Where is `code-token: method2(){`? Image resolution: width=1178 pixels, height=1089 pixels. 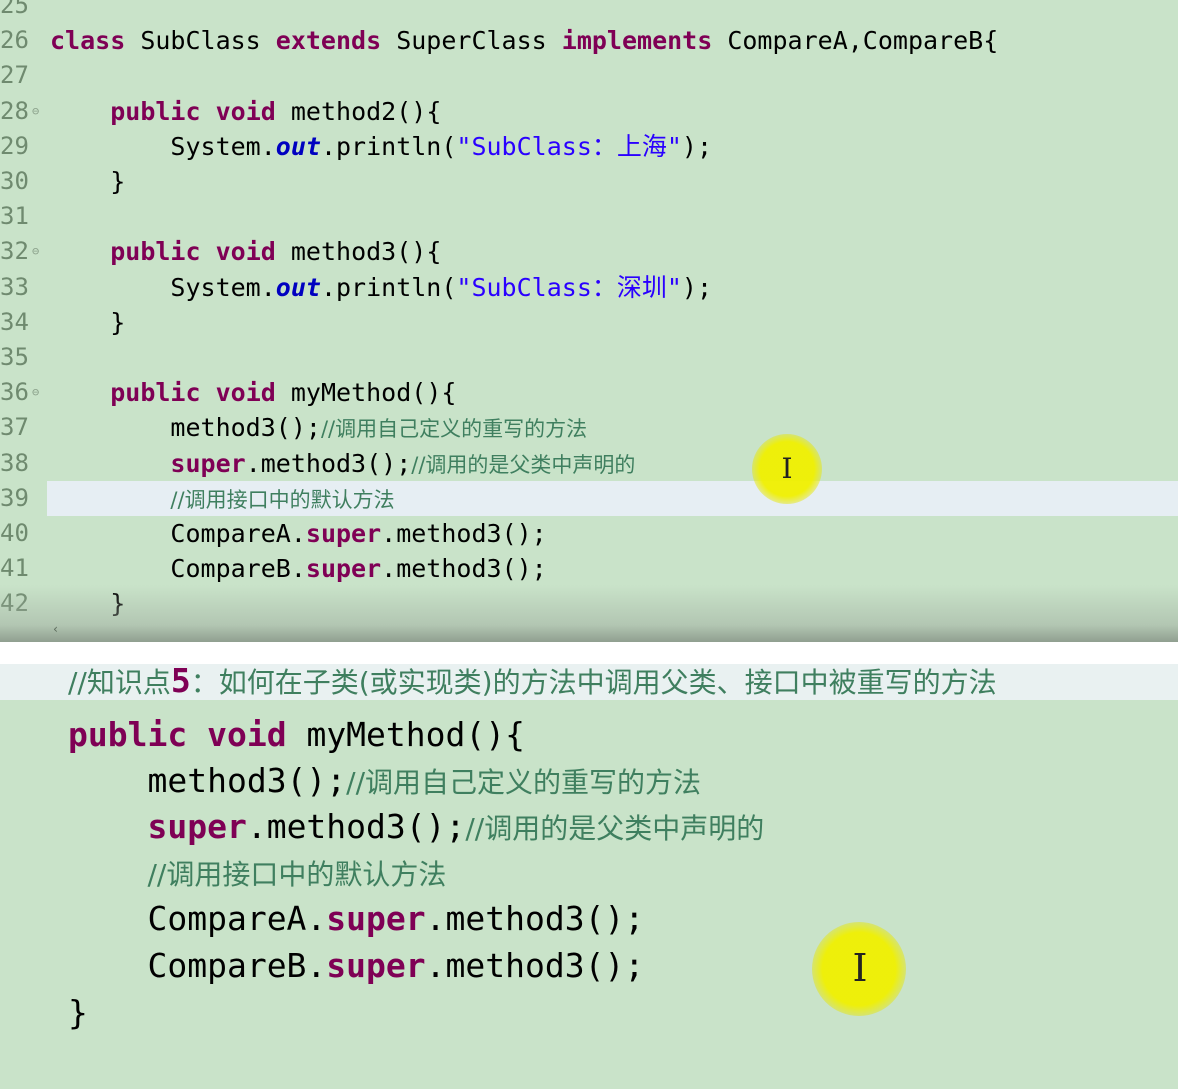
code-token: method2(){ is located at coordinates (358, 111).